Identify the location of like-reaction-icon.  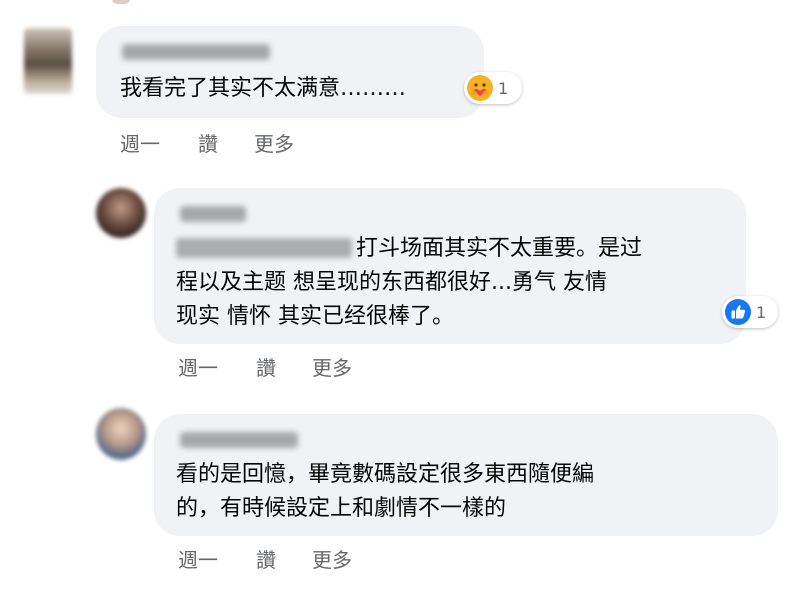
(738, 312).